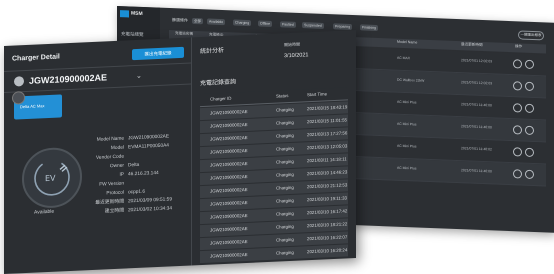 This screenshot has width=554, height=274. I want to click on detail-value: 2021/03/02 10:34:34, so click(150, 210).